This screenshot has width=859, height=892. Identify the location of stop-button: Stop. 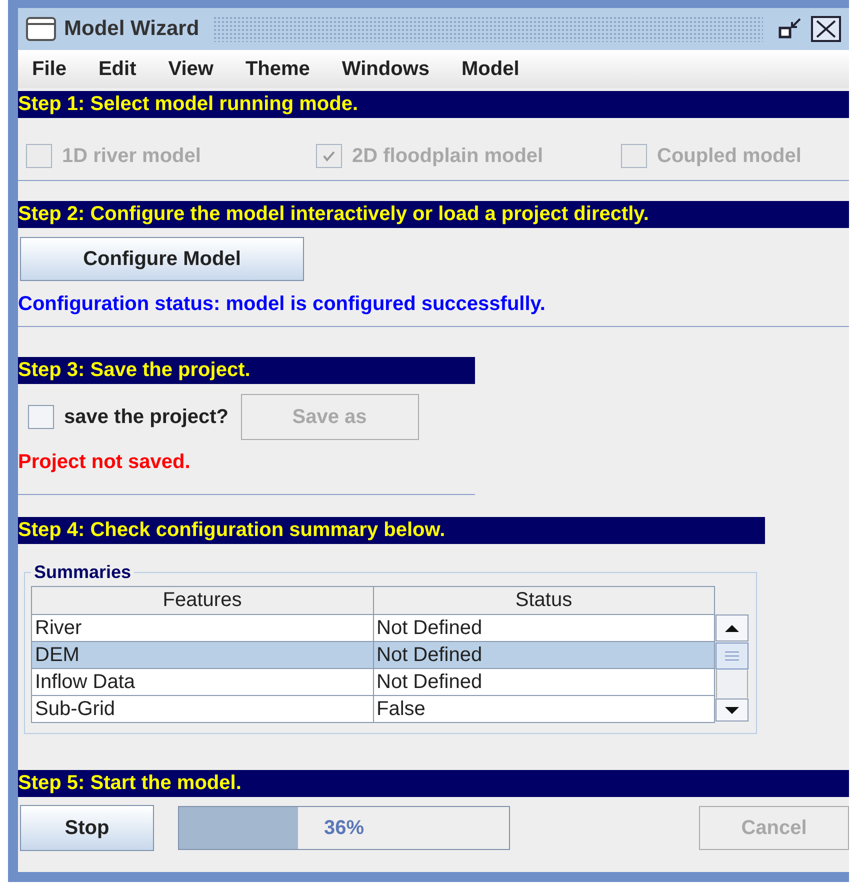
(87, 828).